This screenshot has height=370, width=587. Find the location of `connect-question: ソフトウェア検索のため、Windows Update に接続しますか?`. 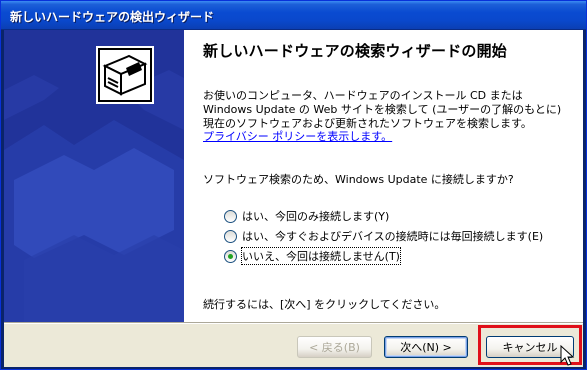

connect-question: ソフトウェア検索のため、Windows Update に接続しますか? is located at coordinates (358, 179).